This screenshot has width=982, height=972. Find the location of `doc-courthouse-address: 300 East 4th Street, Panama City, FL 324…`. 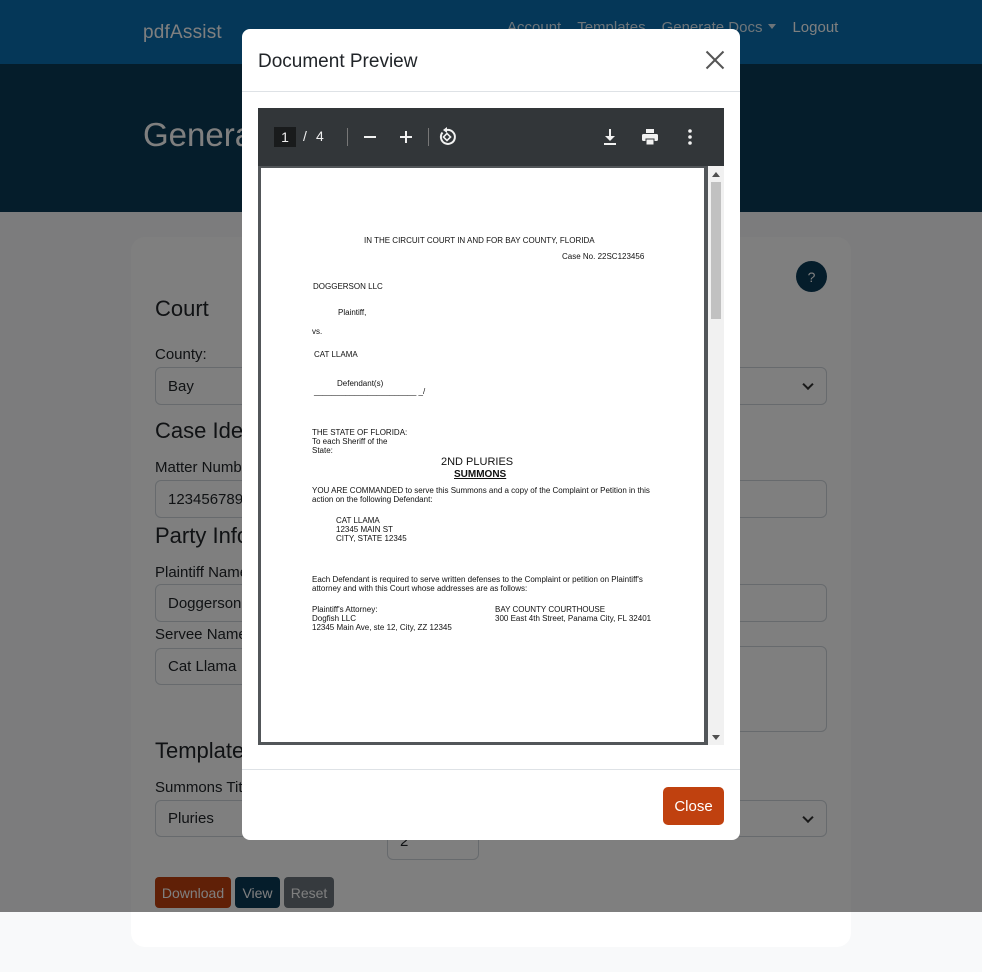

doc-courthouse-address: 300 East 4th Street, Panama City, FL 324… is located at coordinates (573, 618).